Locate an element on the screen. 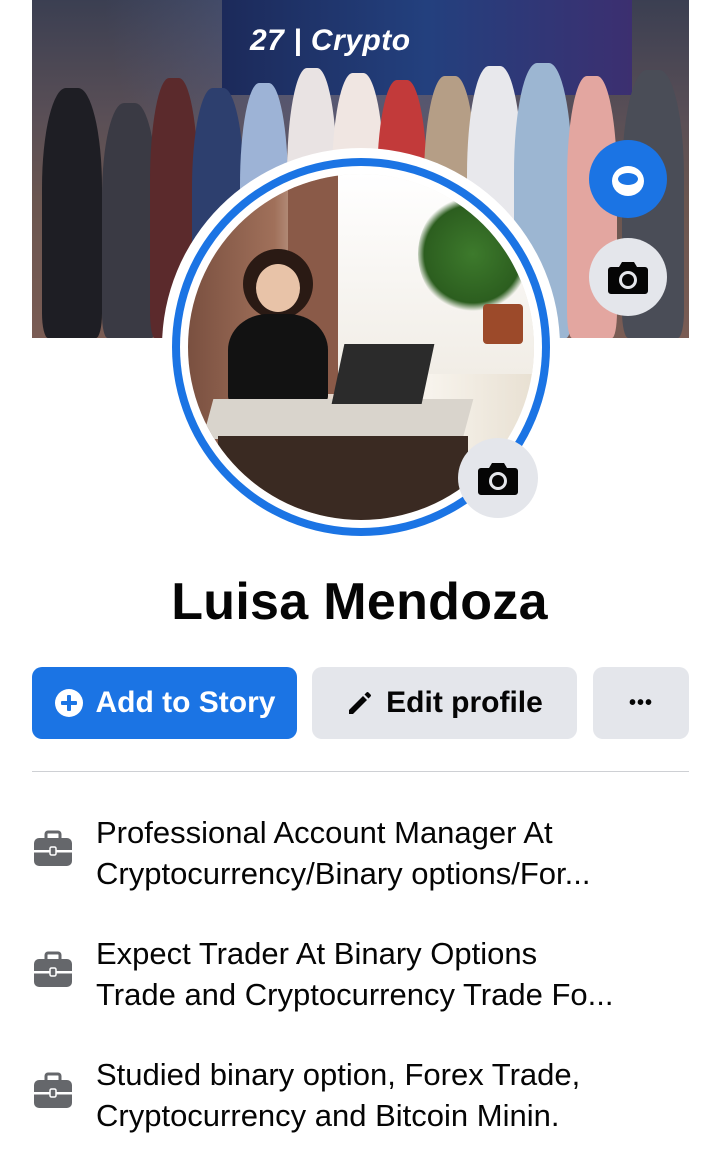 The image size is (719, 1154). more-options-icon: ••• is located at coordinates (640, 702).